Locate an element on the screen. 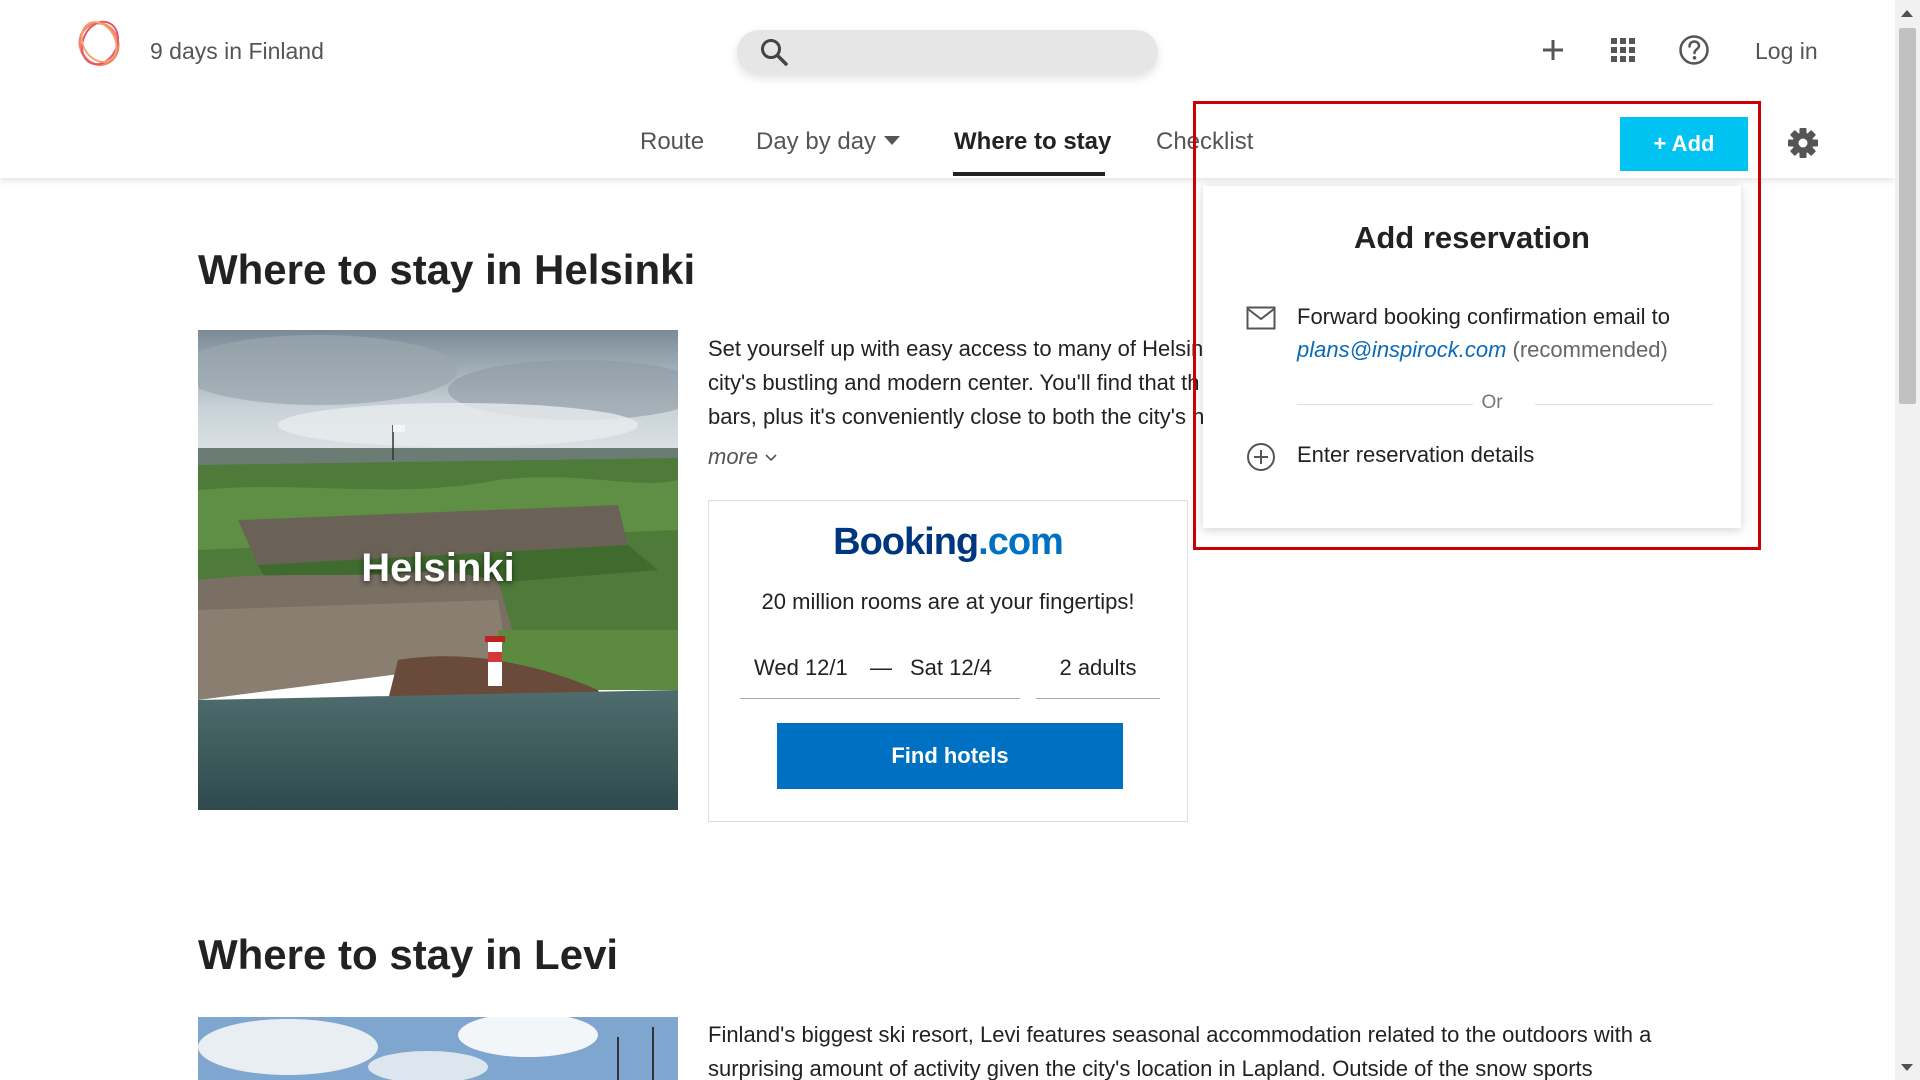 The height and width of the screenshot is (1080, 1920). more-label: more is located at coordinates (733, 456).